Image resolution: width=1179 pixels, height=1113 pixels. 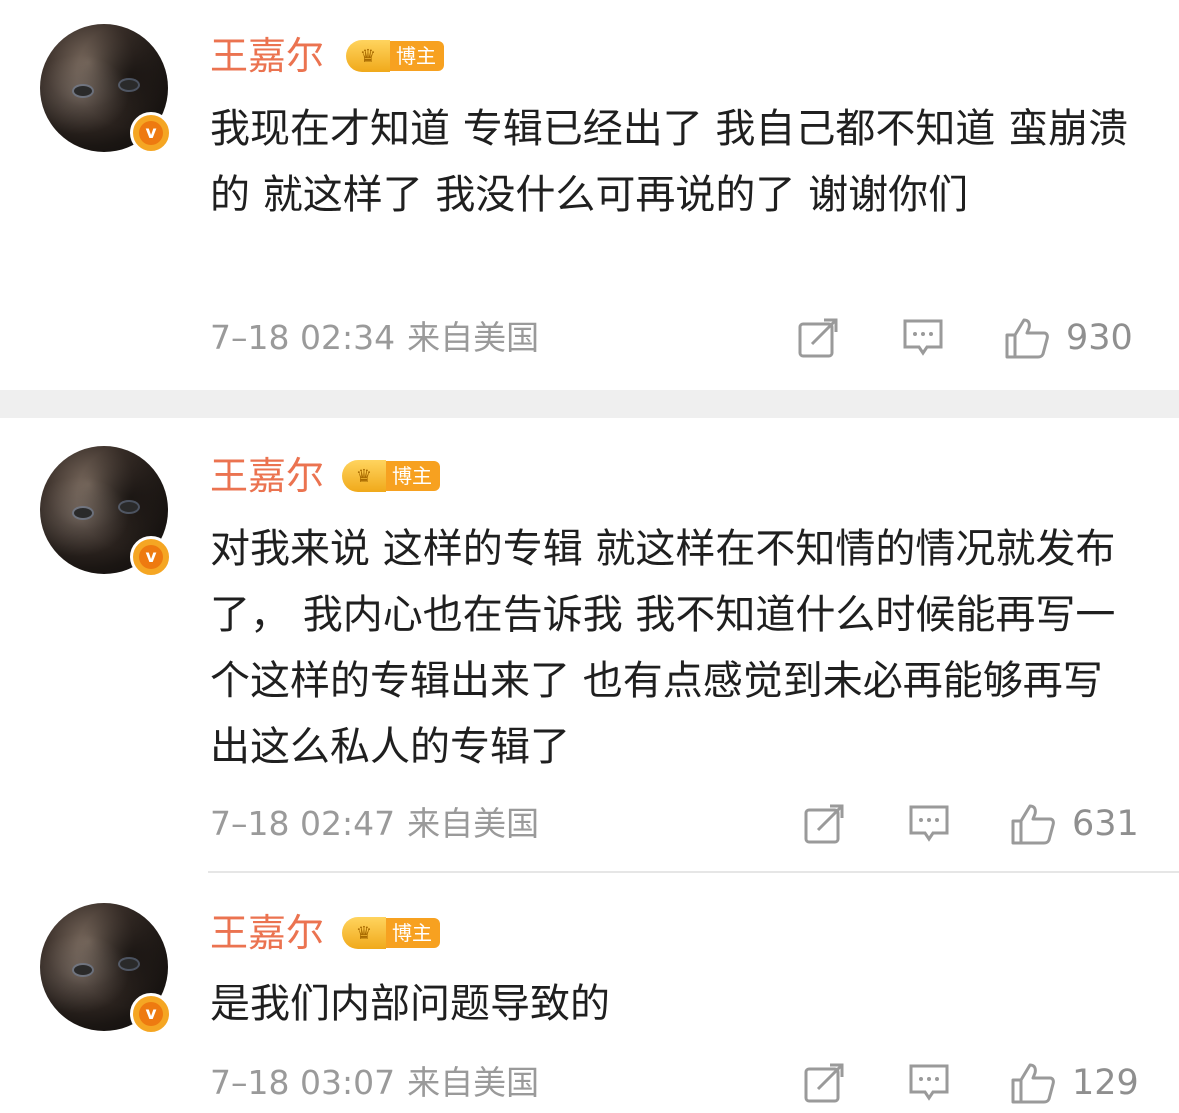 I want to click on like-count: 930, so click(x=1099, y=338).